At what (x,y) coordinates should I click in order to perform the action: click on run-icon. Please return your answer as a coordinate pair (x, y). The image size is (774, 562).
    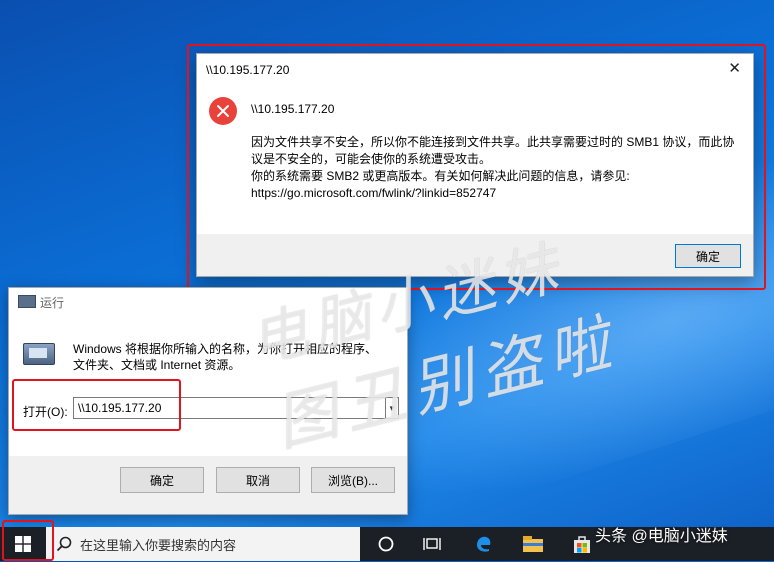
    Looking at the image, I should click on (27, 301).